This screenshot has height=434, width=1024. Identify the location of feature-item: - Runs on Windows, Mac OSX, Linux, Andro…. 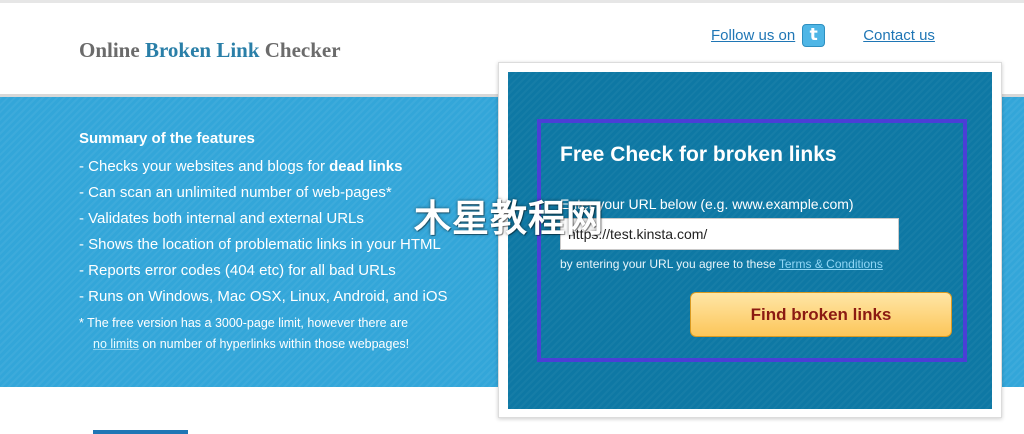
(289, 297).